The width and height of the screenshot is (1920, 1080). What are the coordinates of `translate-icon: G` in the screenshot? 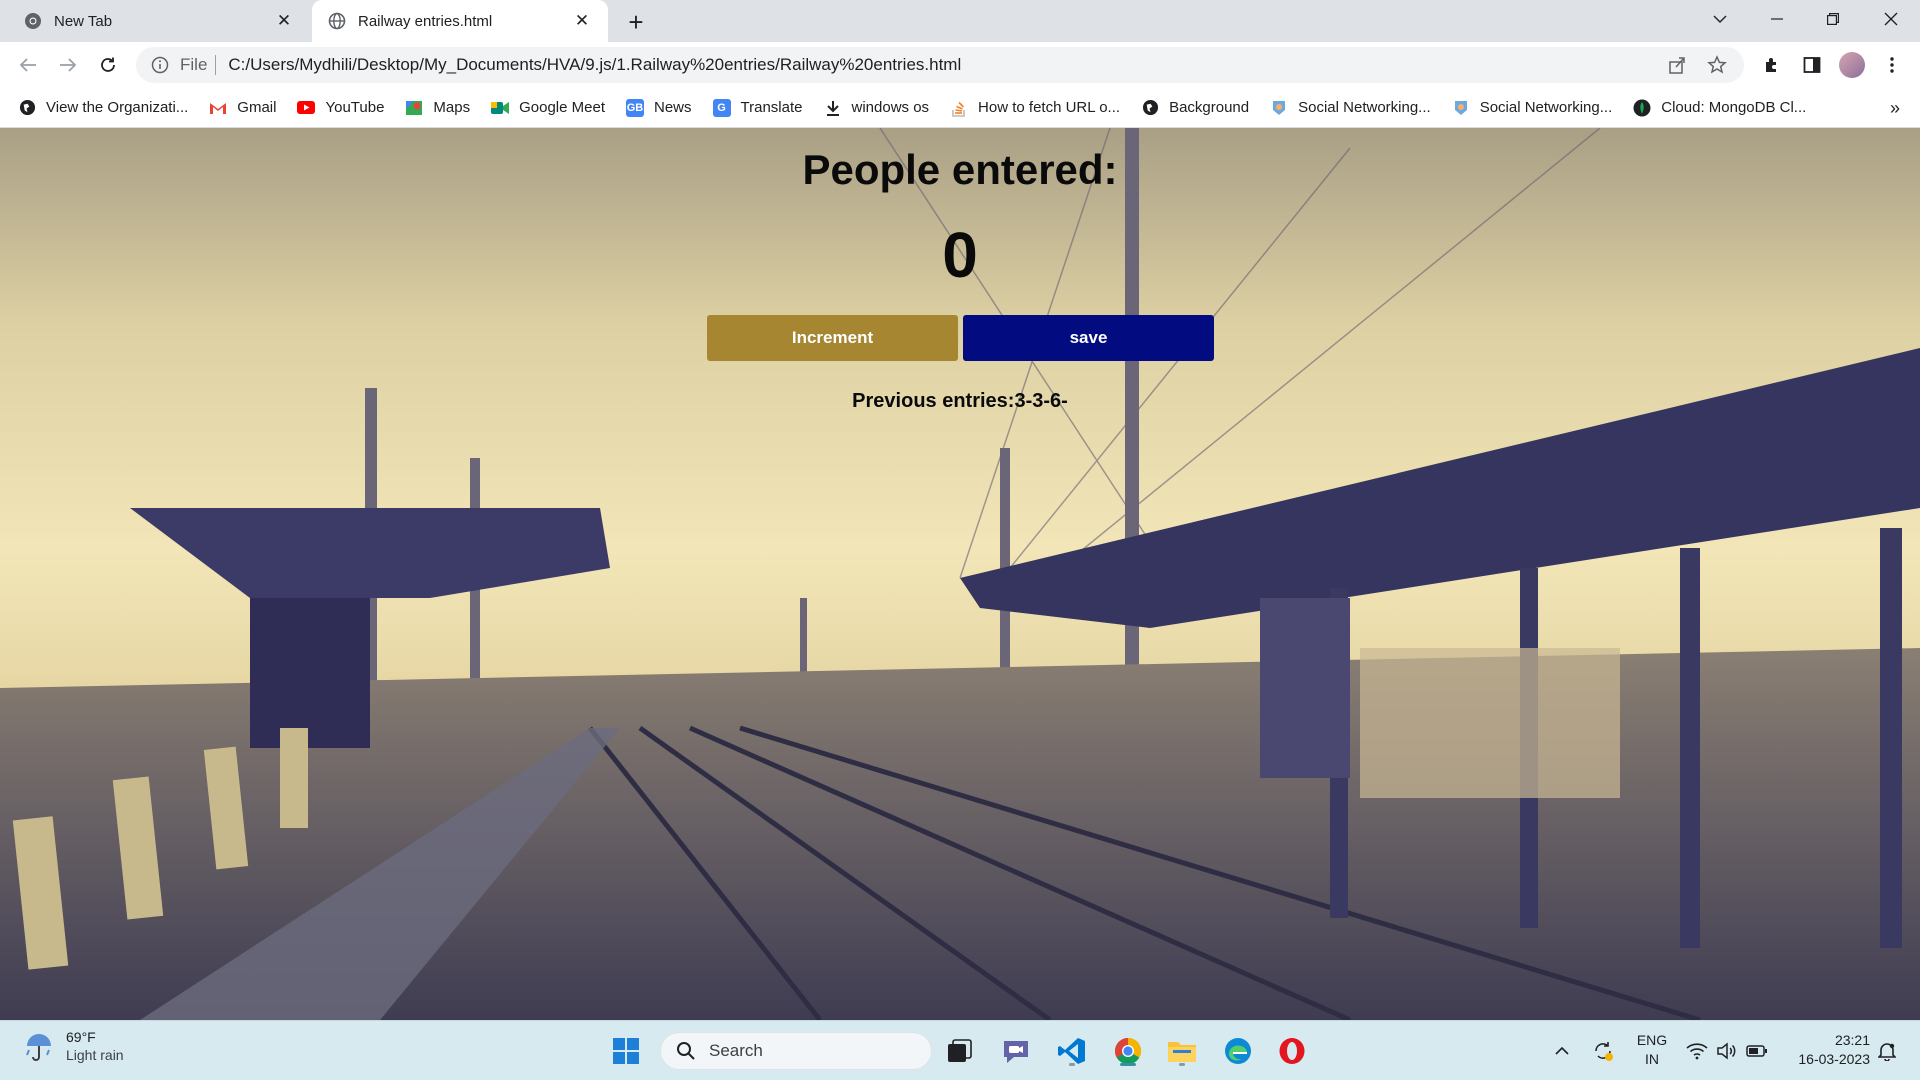 It's located at (721, 107).